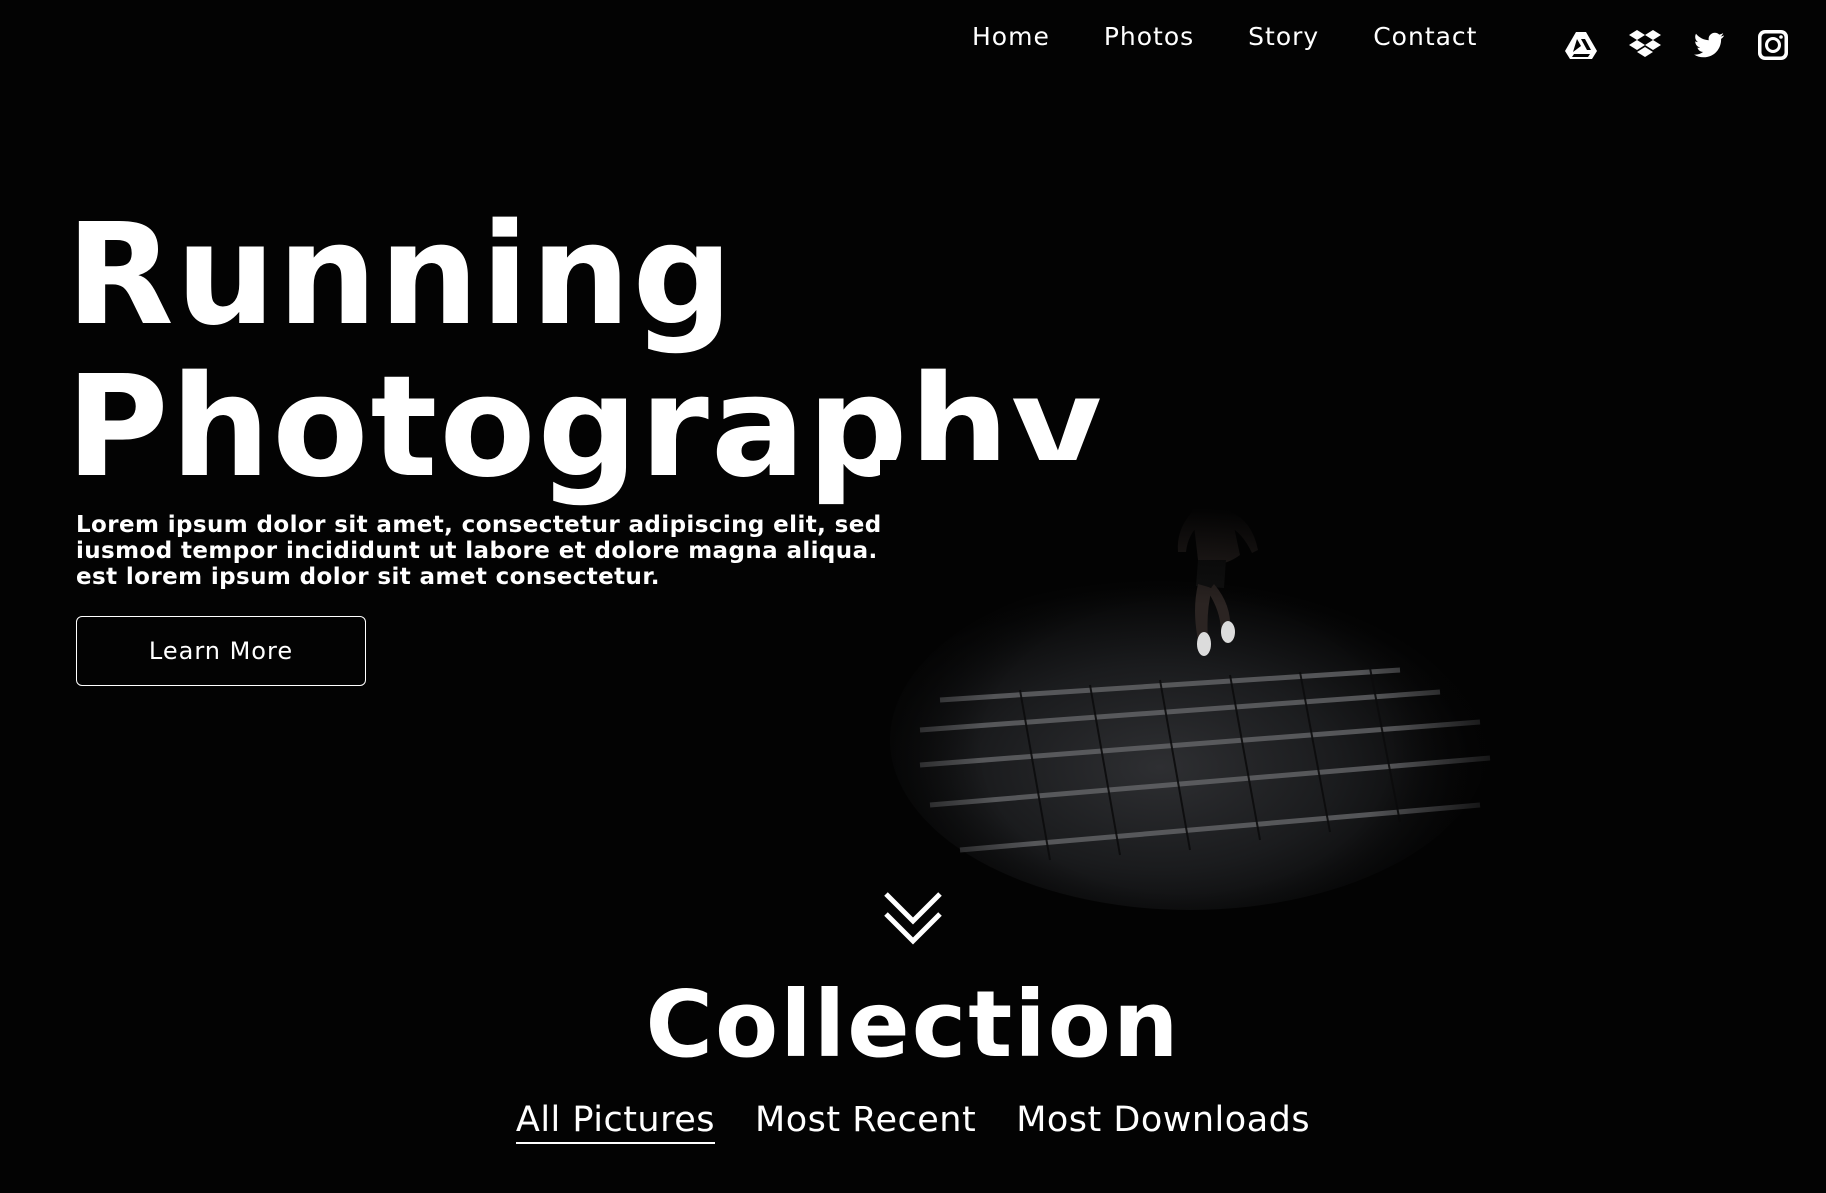 This screenshot has width=1826, height=1193. I want to click on collection-title: Collection, so click(913, 1024).